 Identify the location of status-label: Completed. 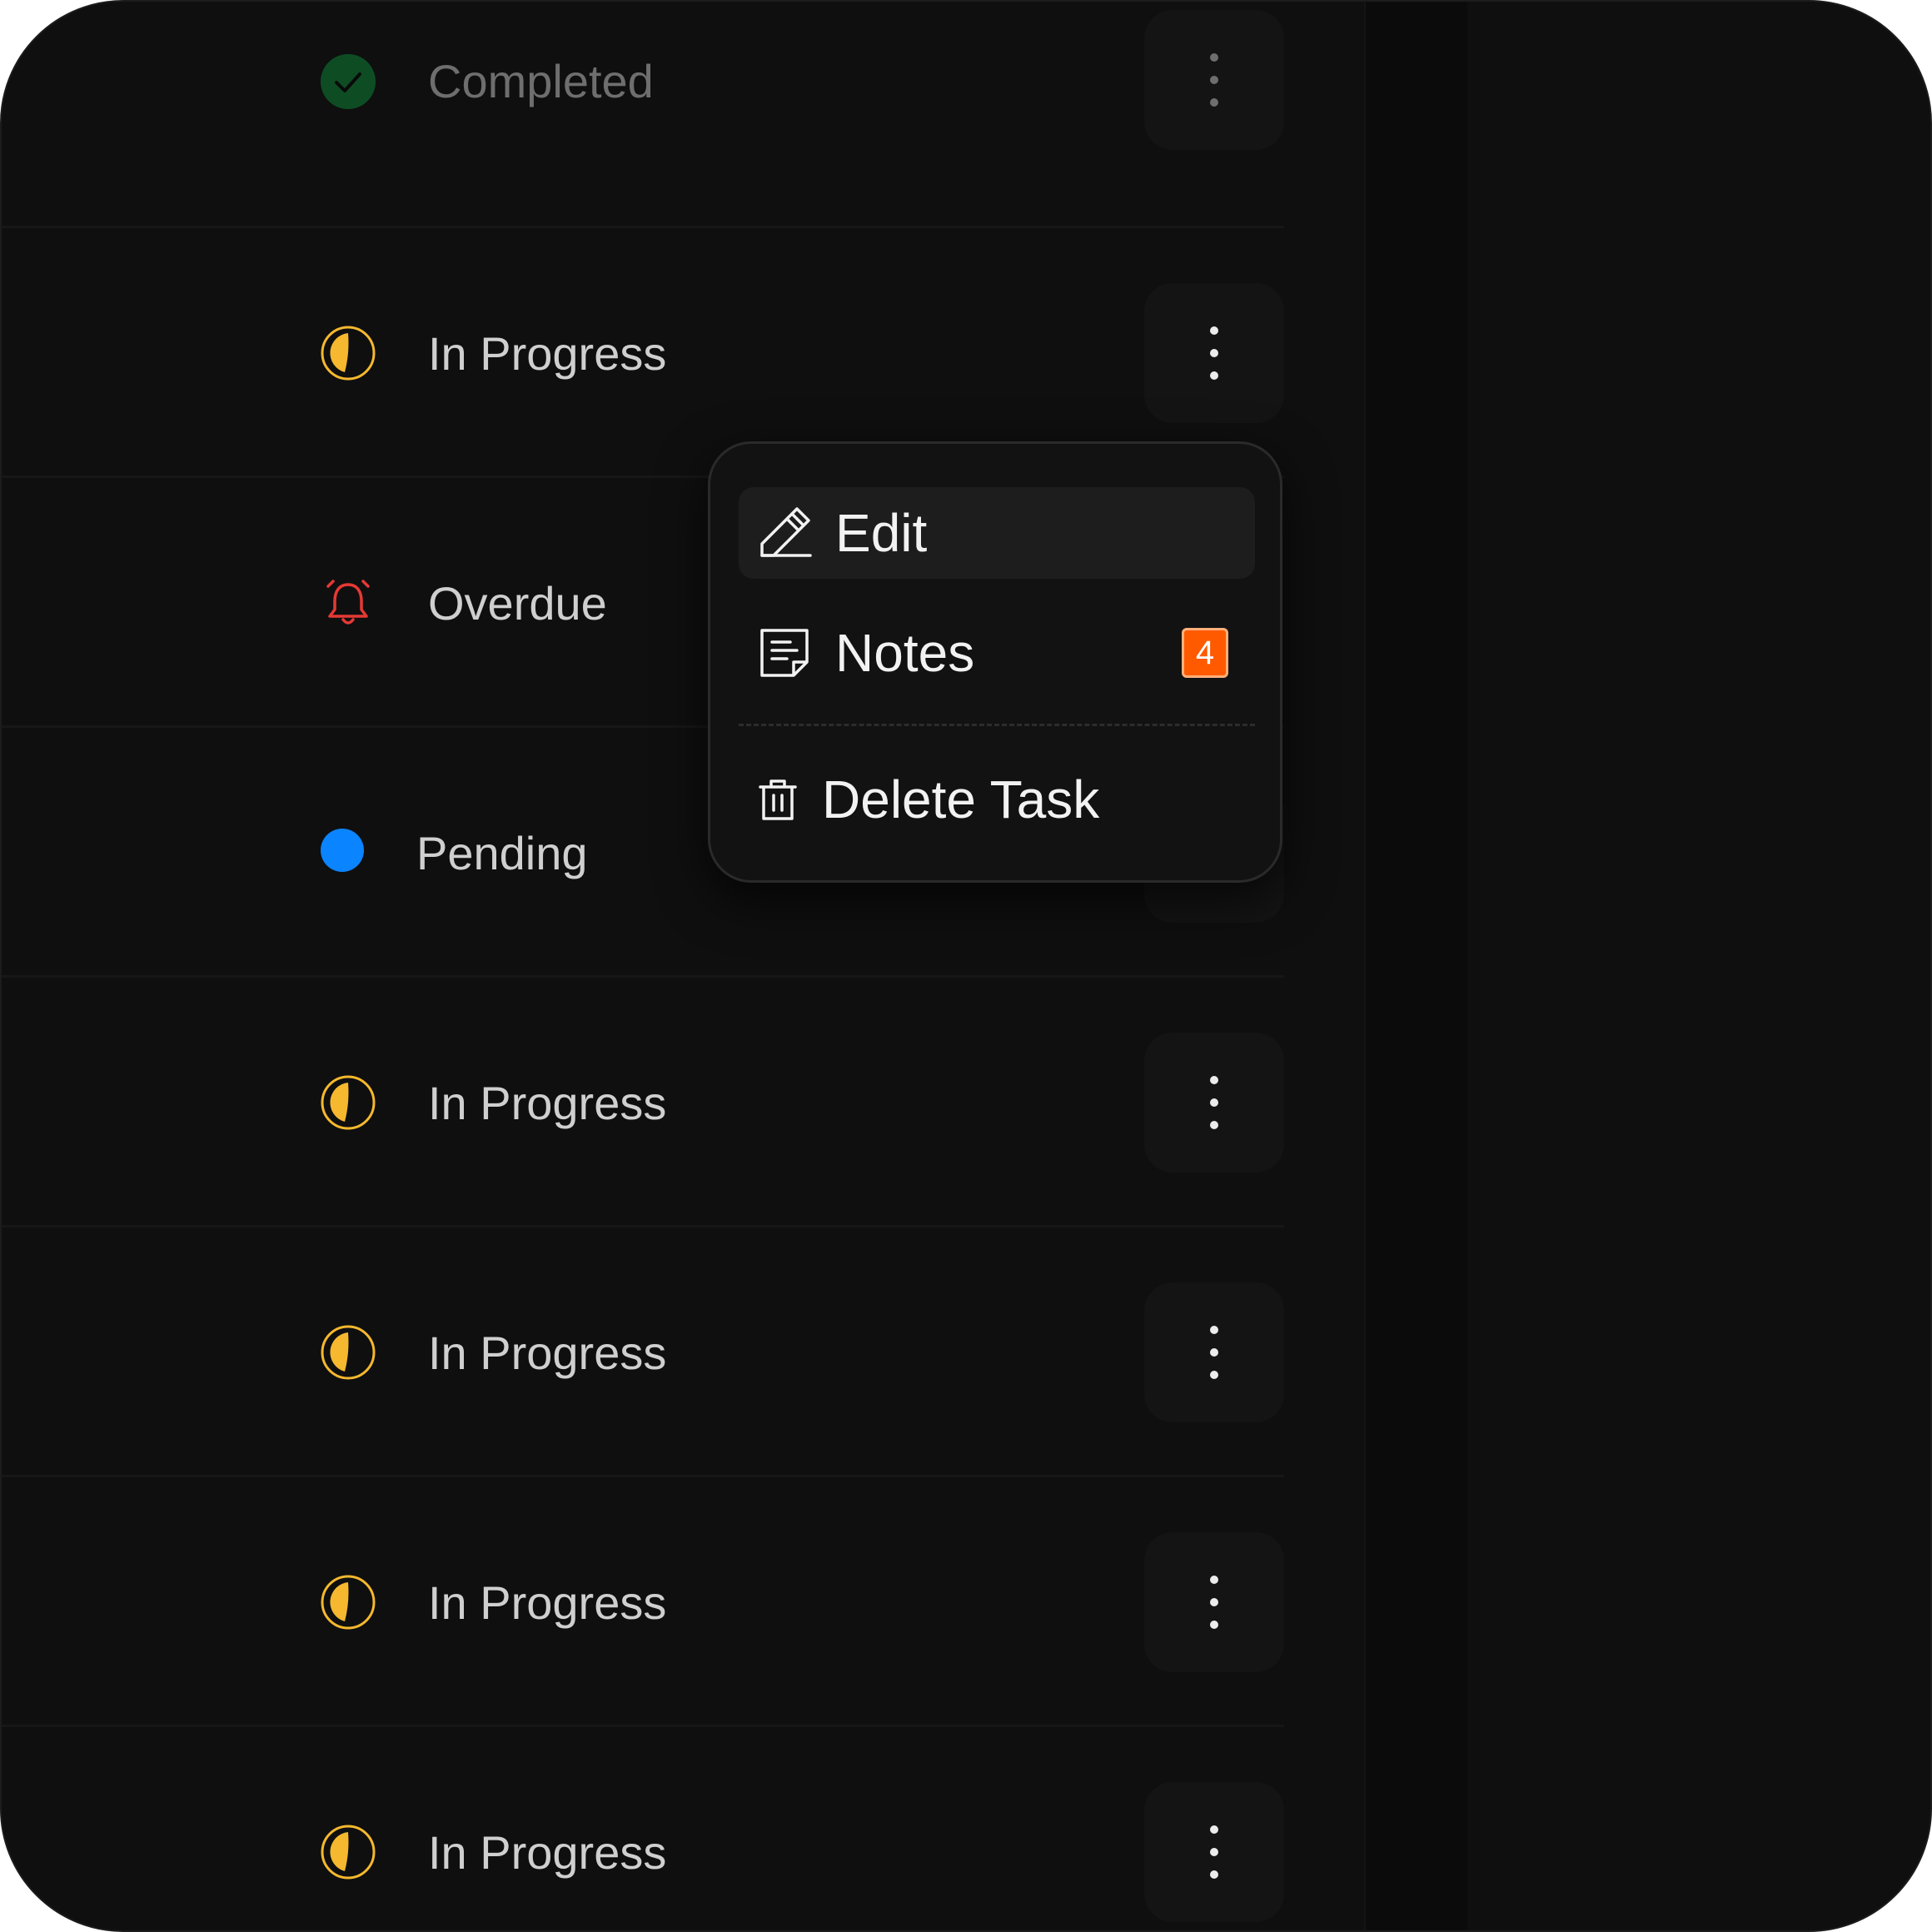
(541, 81).